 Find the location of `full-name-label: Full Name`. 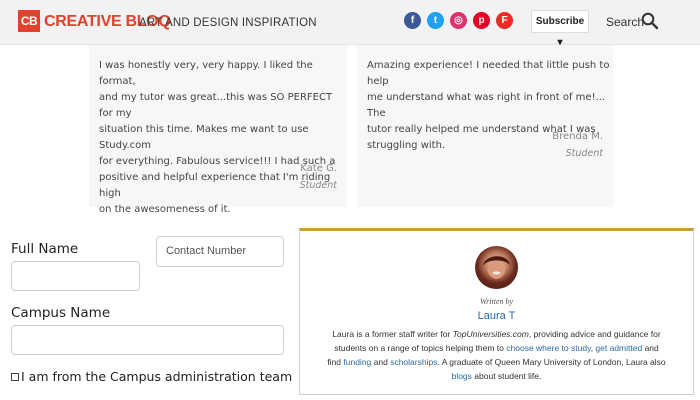

full-name-label: Full Name is located at coordinates (45, 249).